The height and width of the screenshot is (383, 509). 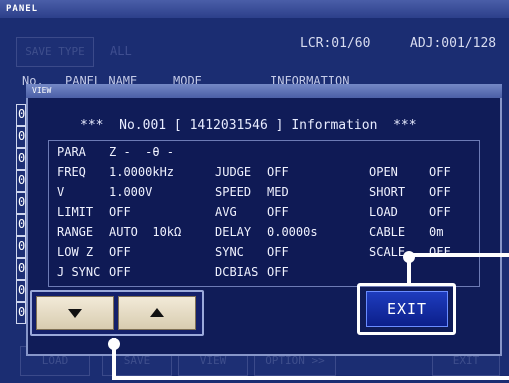 I want to click on triangle-up-icon, so click(x=157, y=312).